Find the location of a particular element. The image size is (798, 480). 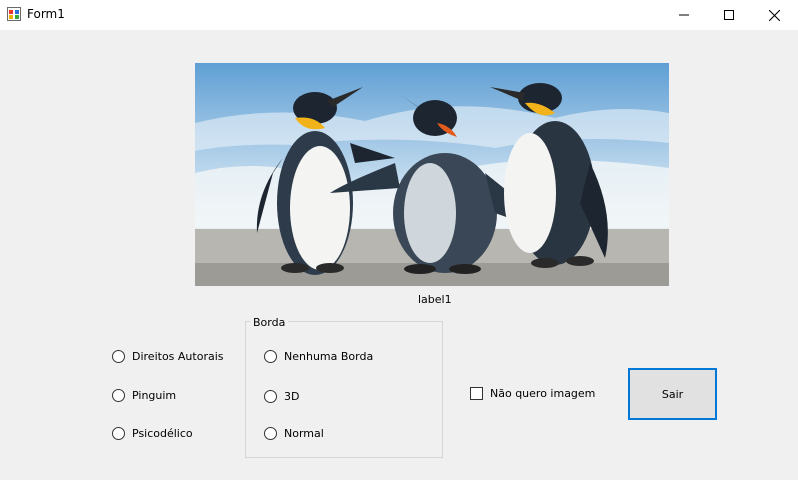

radio-label: Normal is located at coordinates (304, 433).